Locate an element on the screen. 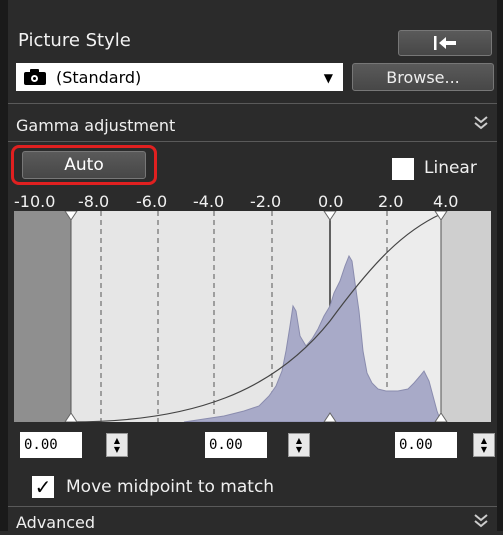 The height and width of the screenshot is (535, 503). highlight-value-input: 0.00 is located at coordinates (426, 445).